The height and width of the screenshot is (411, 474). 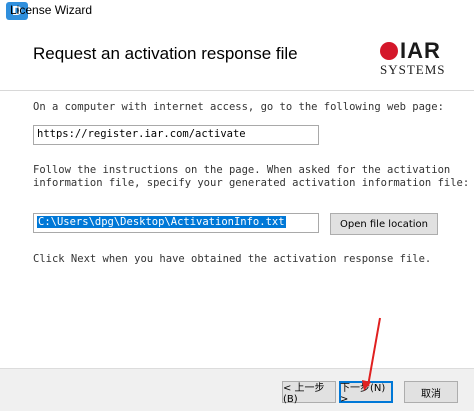 I want to click on activation-url-value: https://register.iar.com/activate, so click(x=141, y=134).